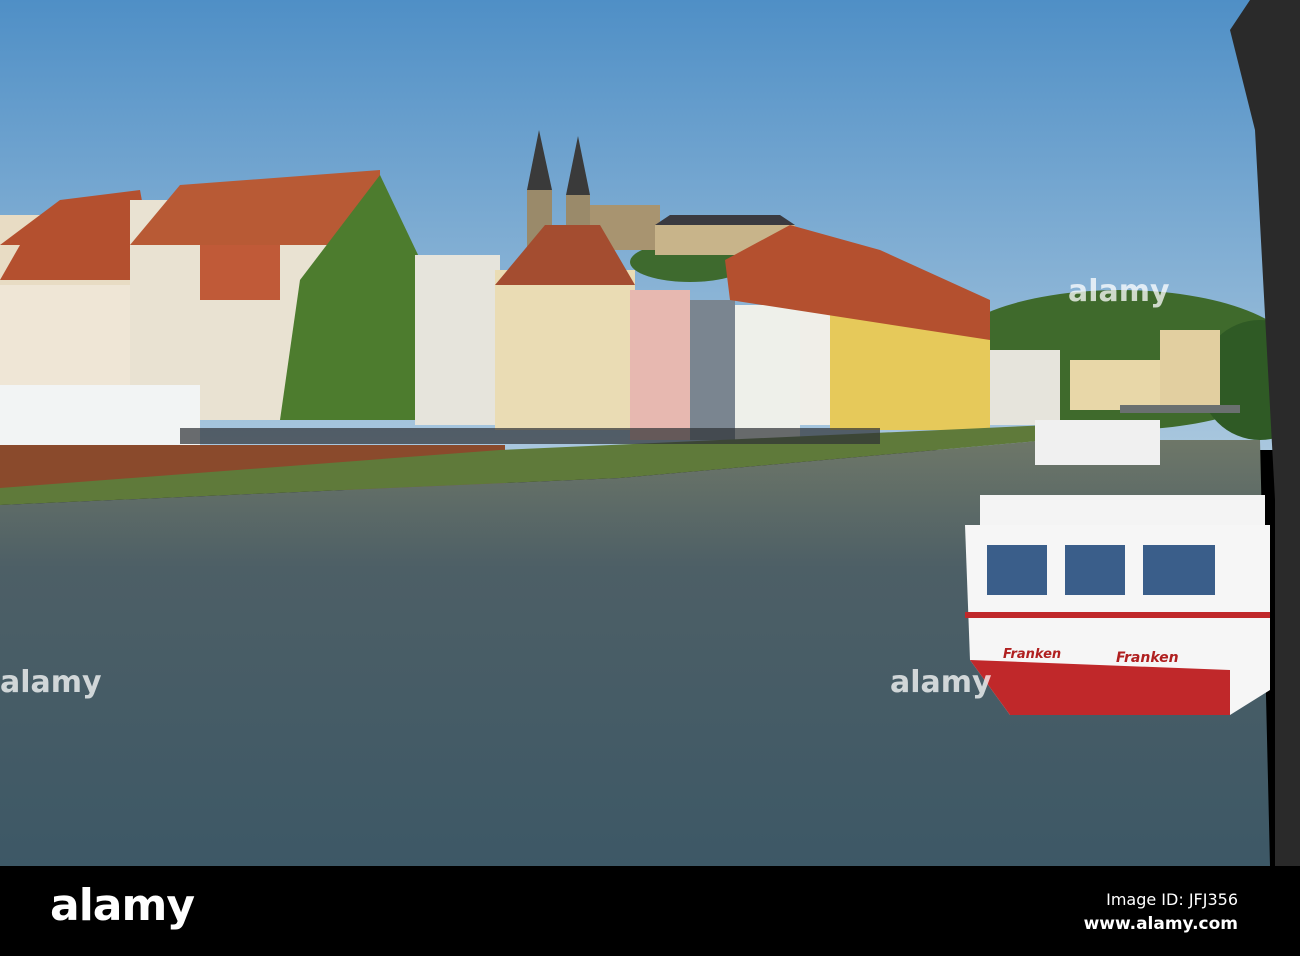 This screenshot has height=956, width=1300. What do you see at coordinates (122, 905) in the screenshot?
I see `alamy-logo: alamy` at bounding box center [122, 905].